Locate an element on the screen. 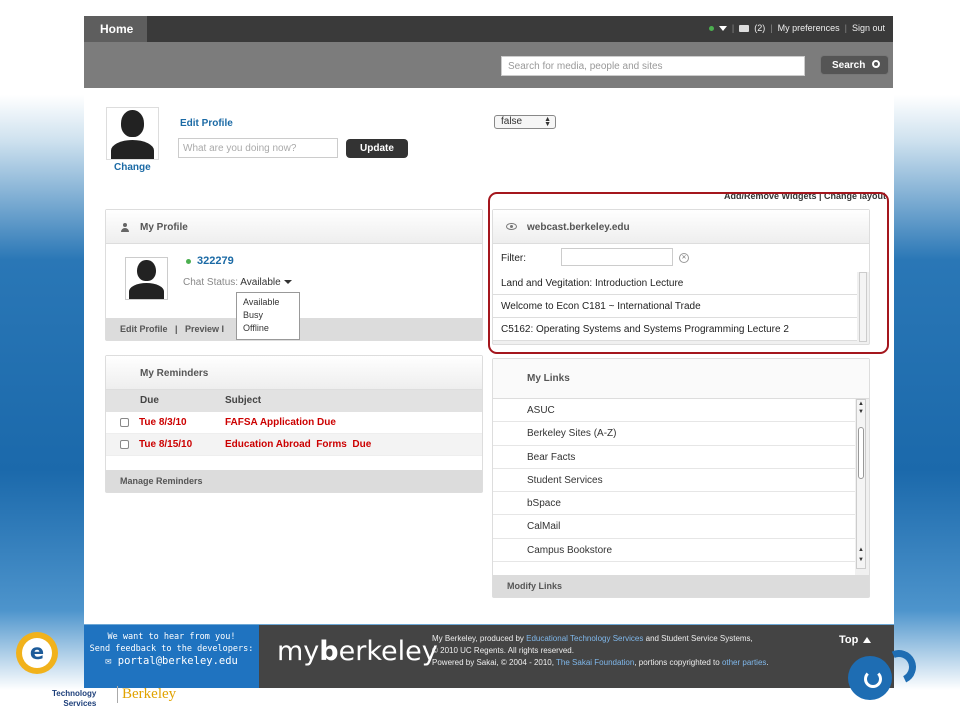 The height and width of the screenshot is (720, 960). sakai-foundation-link: The Sakai Foundation is located at coordinates (595, 662).